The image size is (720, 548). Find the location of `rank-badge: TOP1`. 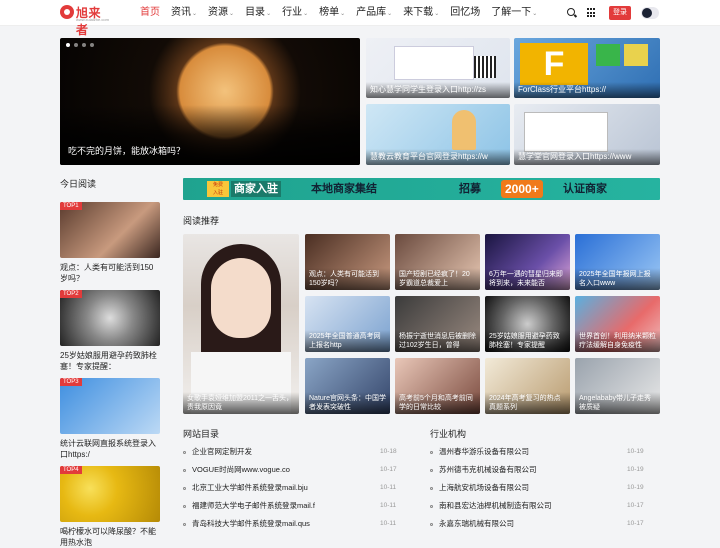

rank-badge: TOP1 is located at coordinates (71, 206).